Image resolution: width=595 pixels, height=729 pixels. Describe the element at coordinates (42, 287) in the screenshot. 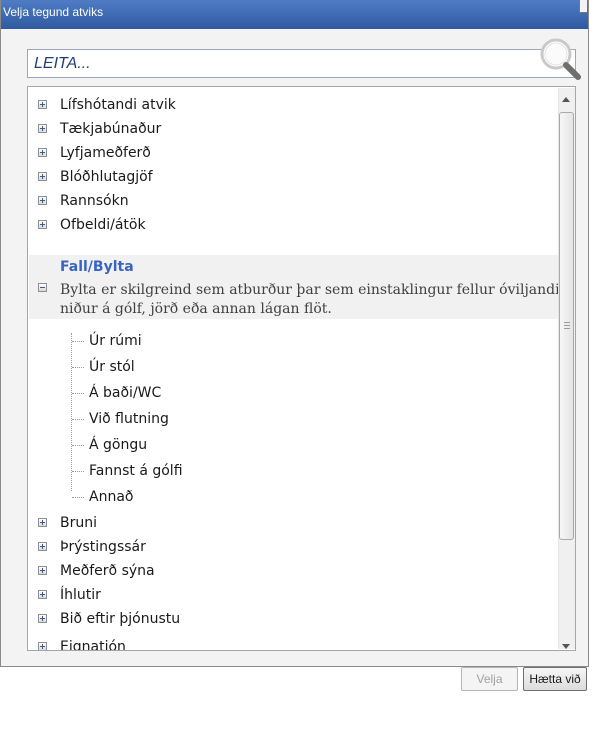

I see `collapse-icon` at that location.